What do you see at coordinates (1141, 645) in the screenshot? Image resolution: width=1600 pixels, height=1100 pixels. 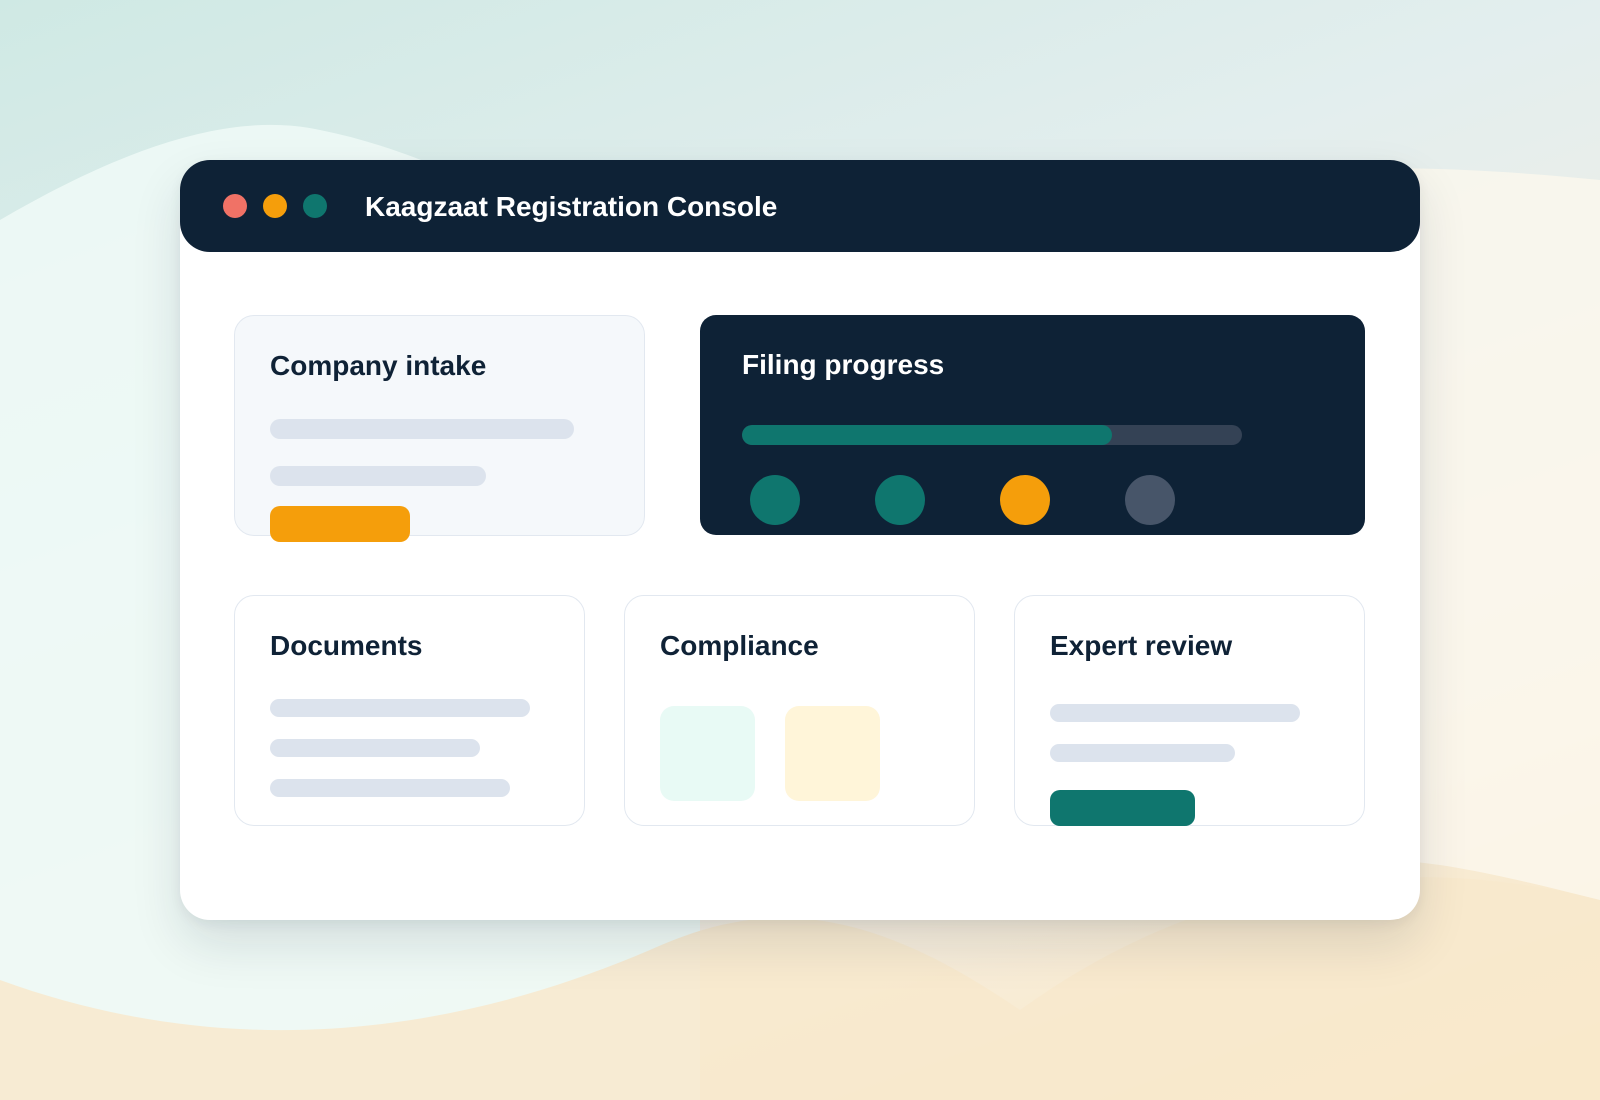 I see `expert-review-title: Expert review` at bounding box center [1141, 645].